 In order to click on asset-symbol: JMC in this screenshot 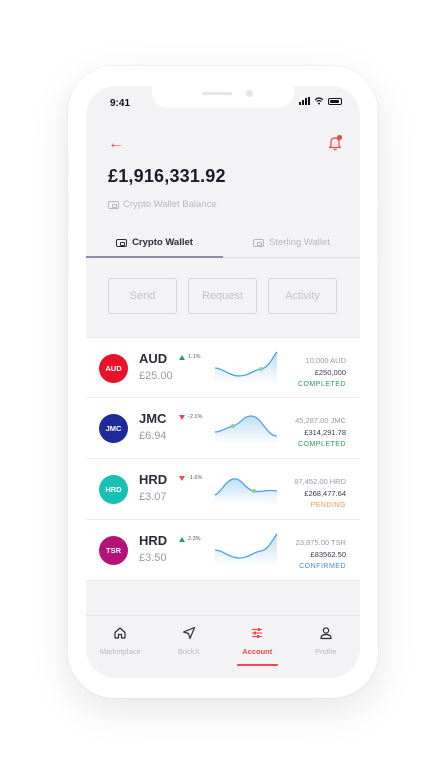, I will do `click(153, 418)`.